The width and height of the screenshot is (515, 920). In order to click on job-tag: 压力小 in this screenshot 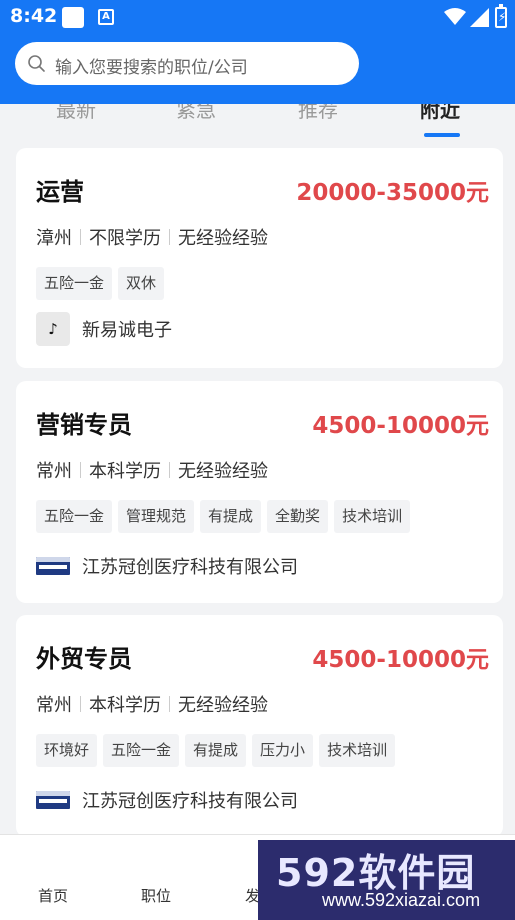, I will do `click(283, 750)`.